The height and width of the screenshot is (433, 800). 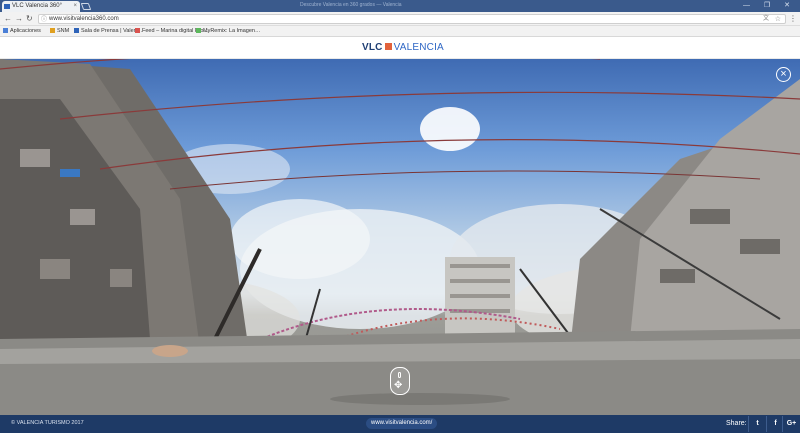 I want to click on visitvalencia-link: www.visitvalencia.com/, so click(x=402, y=423).